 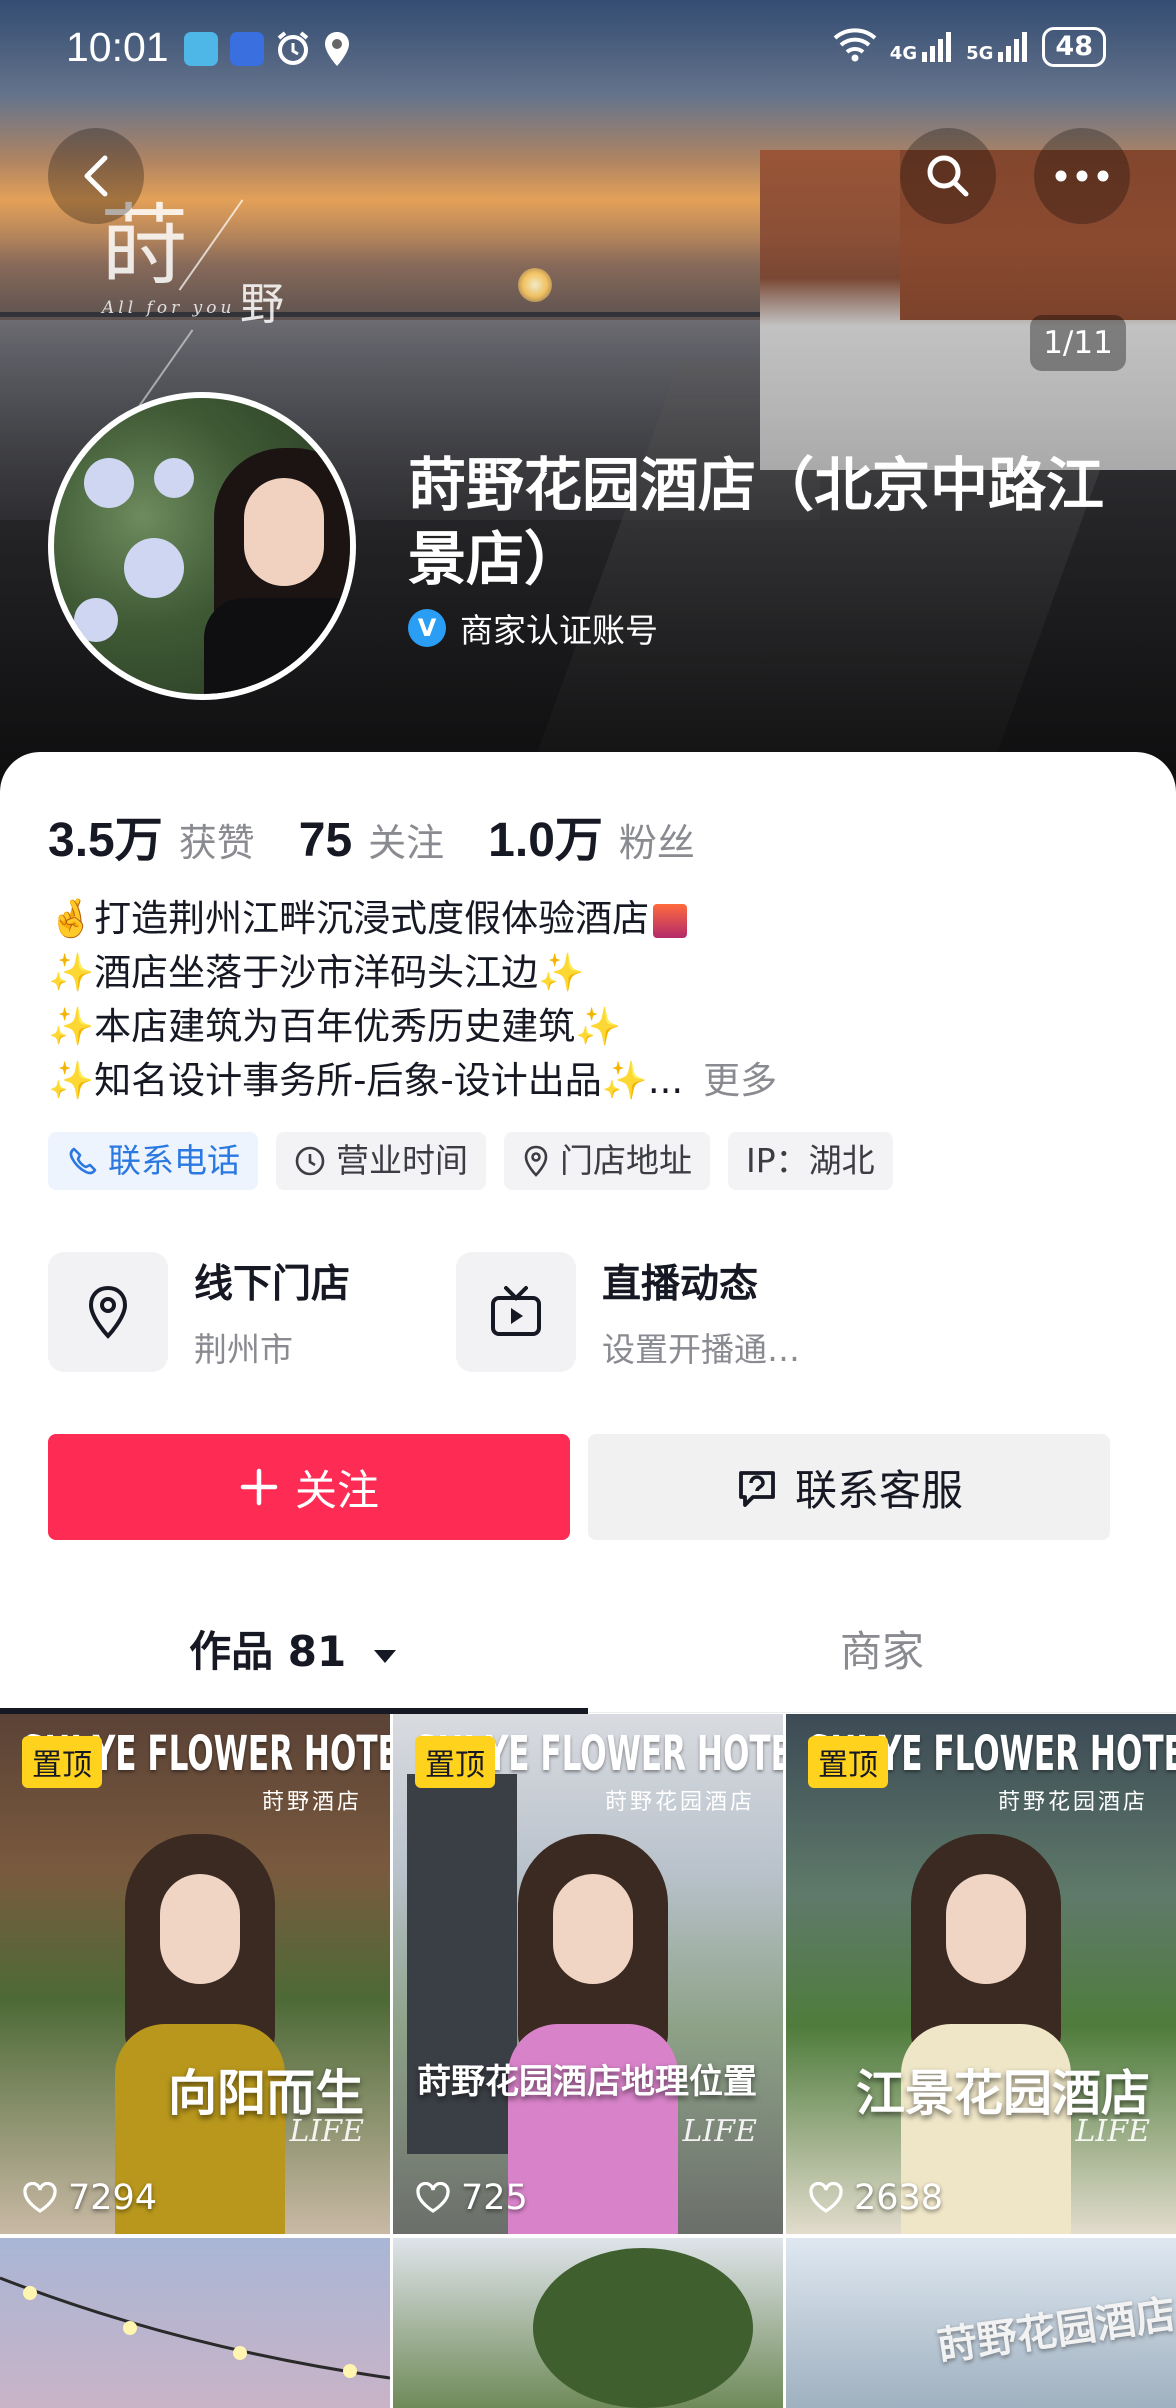 I want to click on stat-likes-label: 获赞, so click(x=216, y=843).